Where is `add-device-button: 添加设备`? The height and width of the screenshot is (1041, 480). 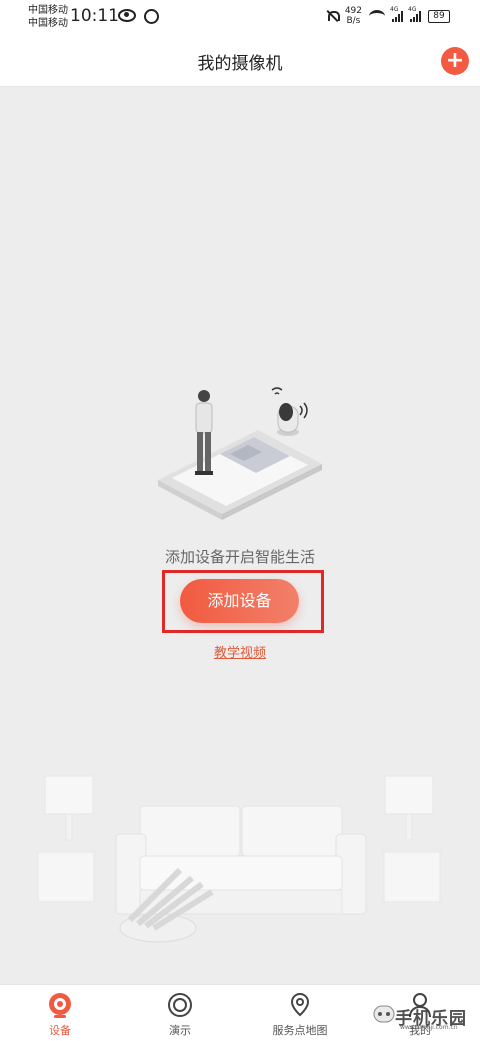 add-device-button: 添加设备 is located at coordinates (239, 601).